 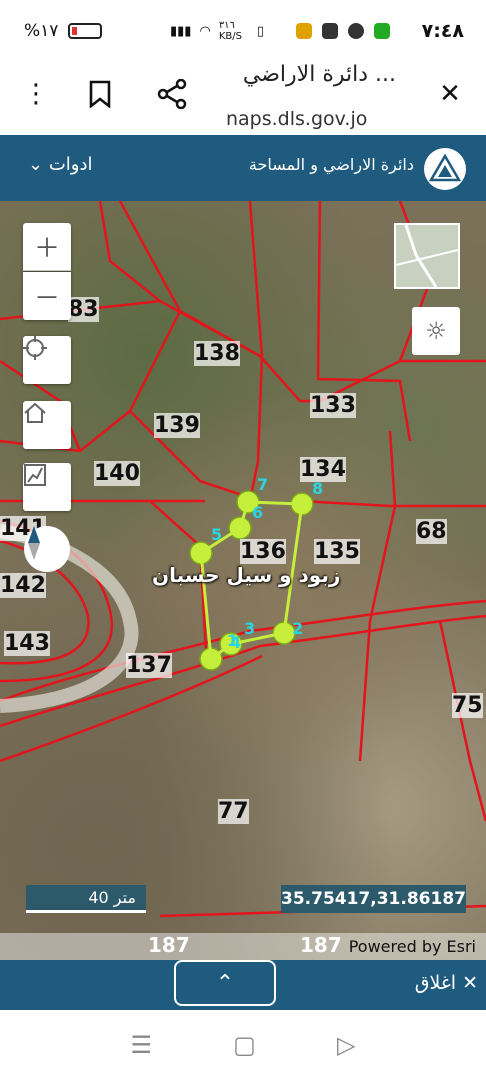 What do you see at coordinates (217, 534) in the screenshot?
I see `vertex-label: 5` at bounding box center [217, 534].